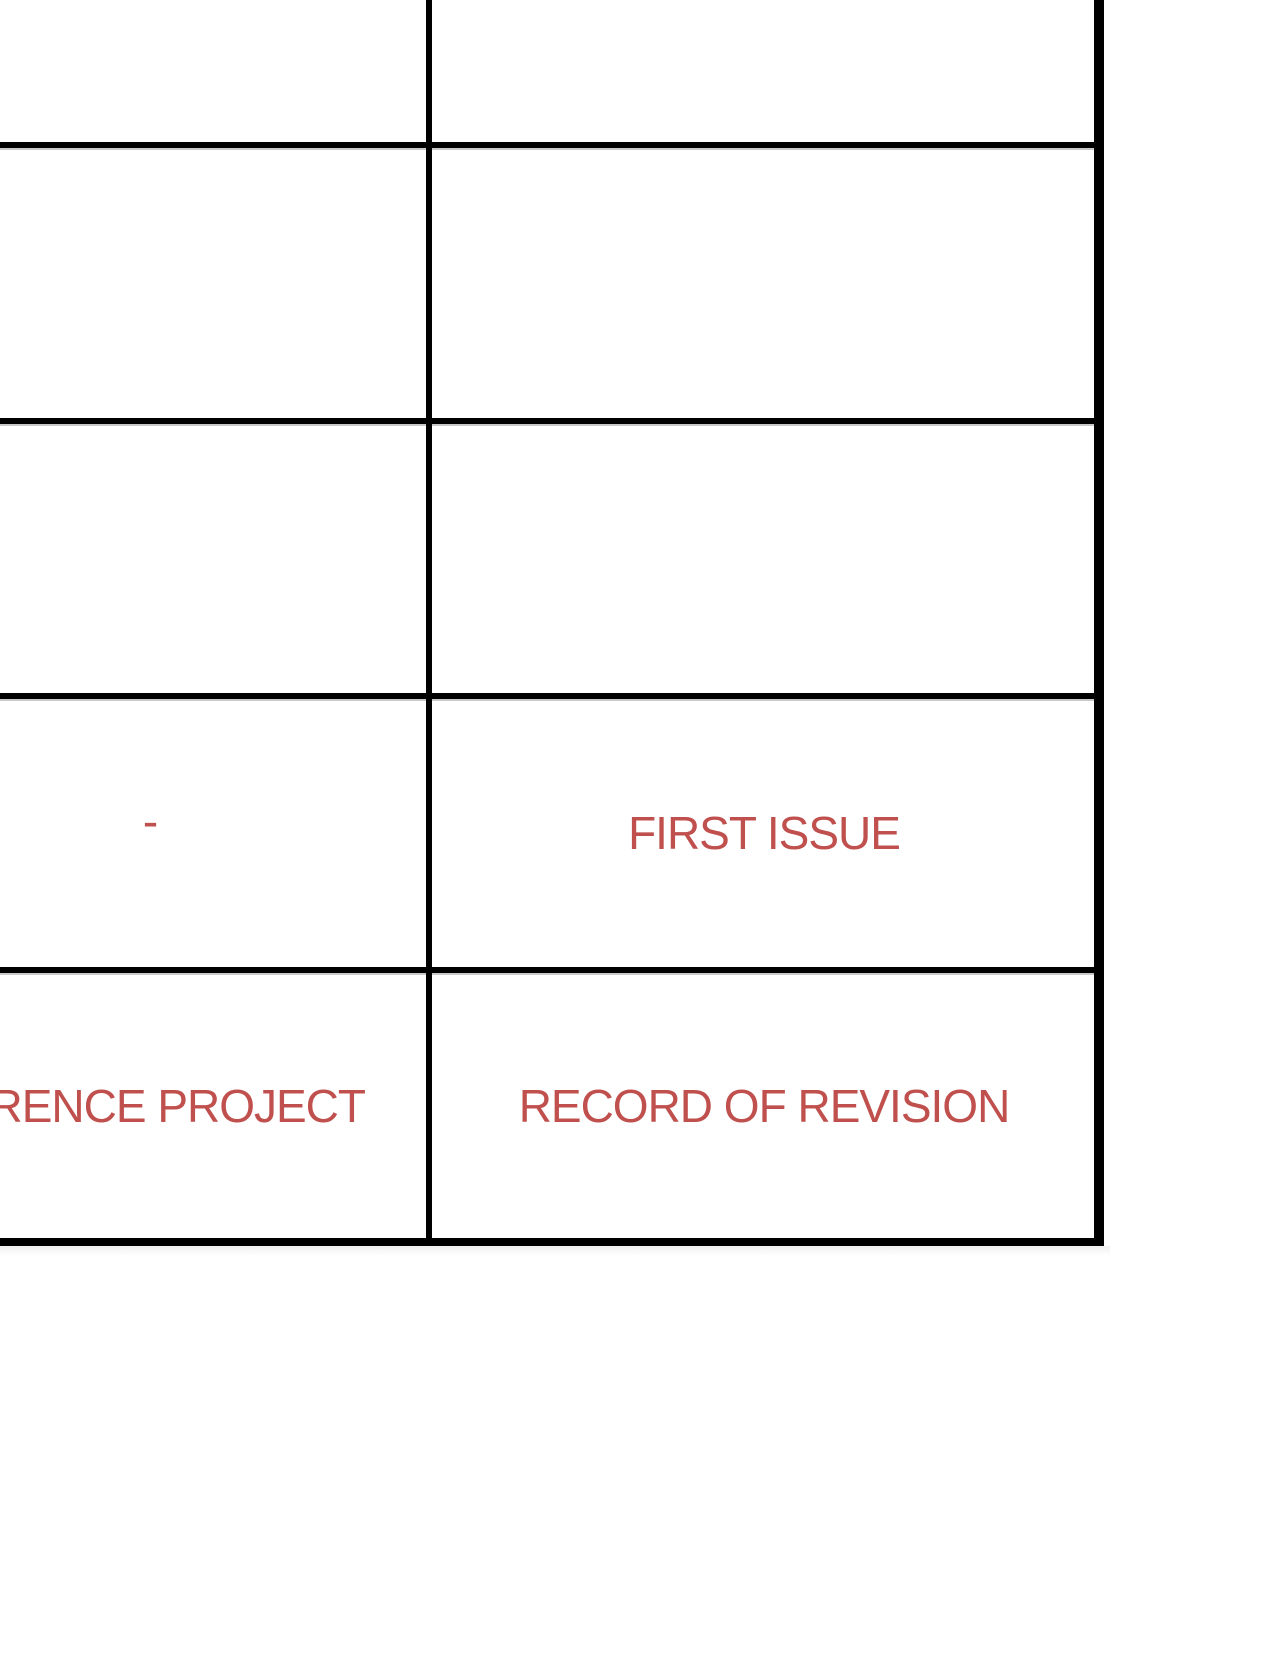  I want to click on table-bottom-border, so click(552, 1242).